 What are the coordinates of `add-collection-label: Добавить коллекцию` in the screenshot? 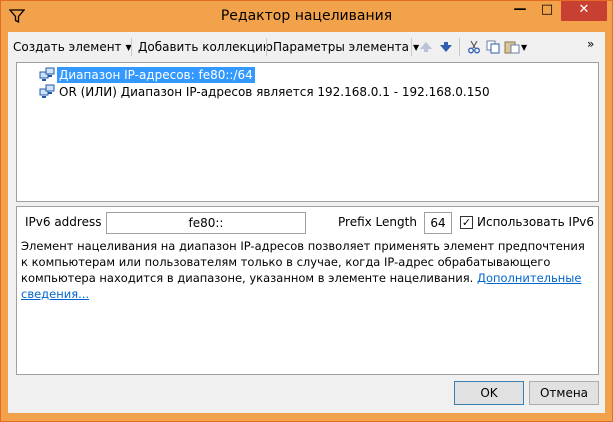 It's located at (205, 47).